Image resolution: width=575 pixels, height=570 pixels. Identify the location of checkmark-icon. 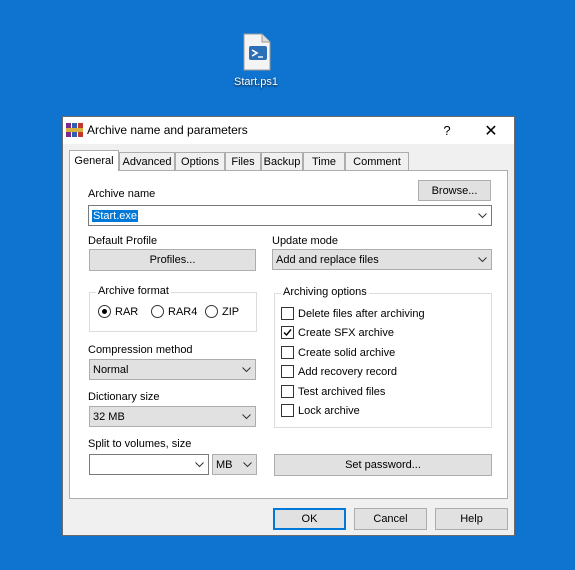
(287, 332).